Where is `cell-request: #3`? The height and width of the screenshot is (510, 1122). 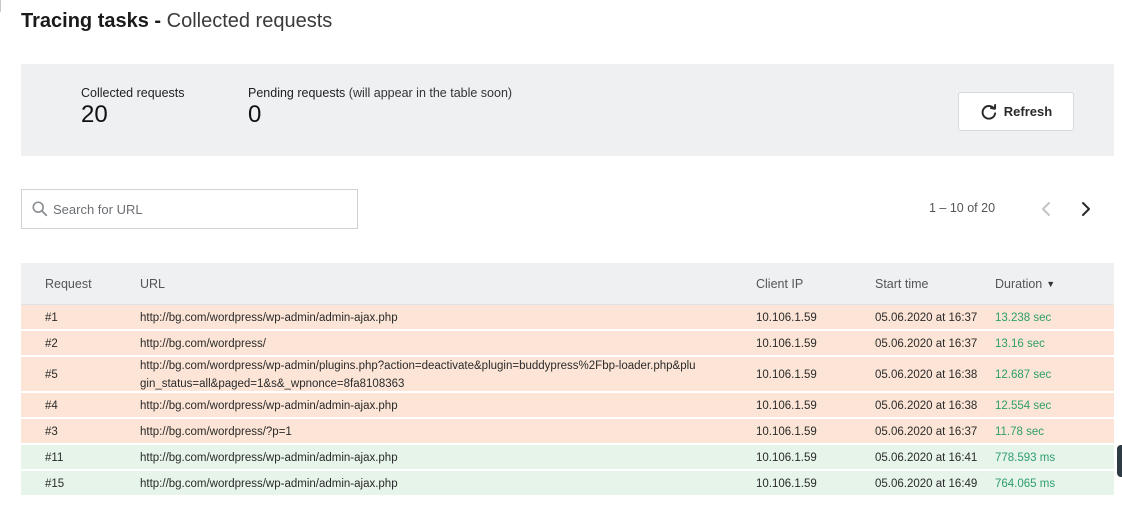
cell-request: #3 is located at coordinates (51, 432).